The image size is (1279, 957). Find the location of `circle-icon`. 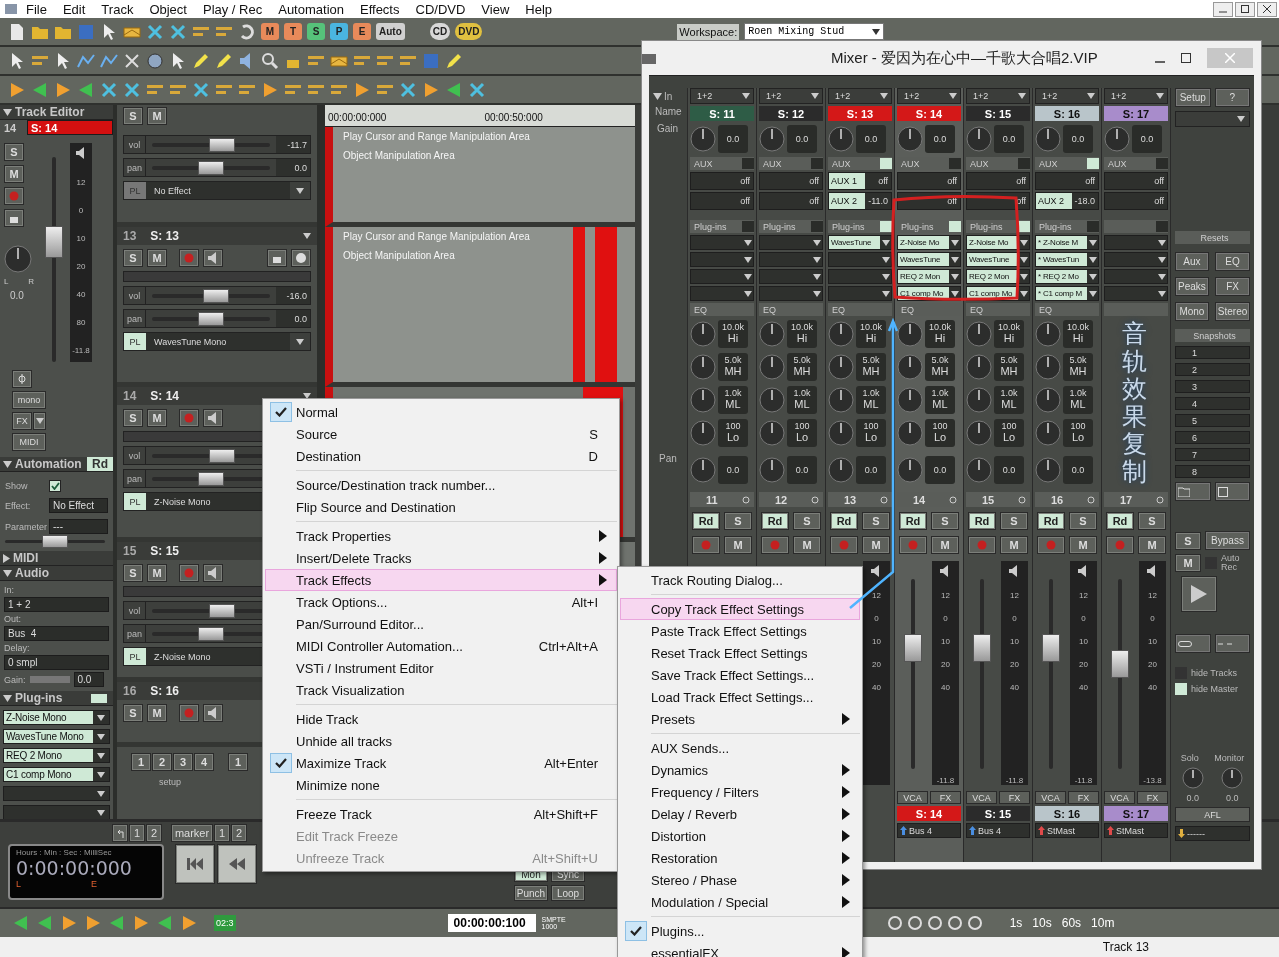

circle-icon is located at coordinates (953, 499).